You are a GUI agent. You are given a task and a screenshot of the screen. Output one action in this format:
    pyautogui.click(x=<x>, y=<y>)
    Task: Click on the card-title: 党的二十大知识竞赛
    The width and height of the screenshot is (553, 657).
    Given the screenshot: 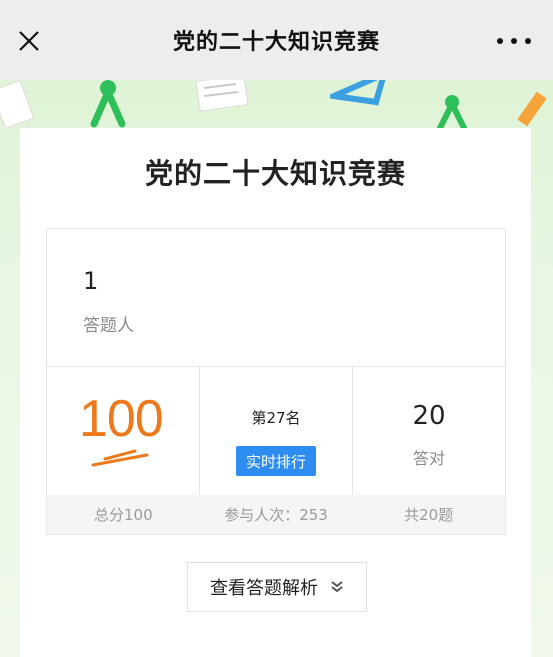 What is the action you would take?
    pyautogui.click(x=275, y=173)
    